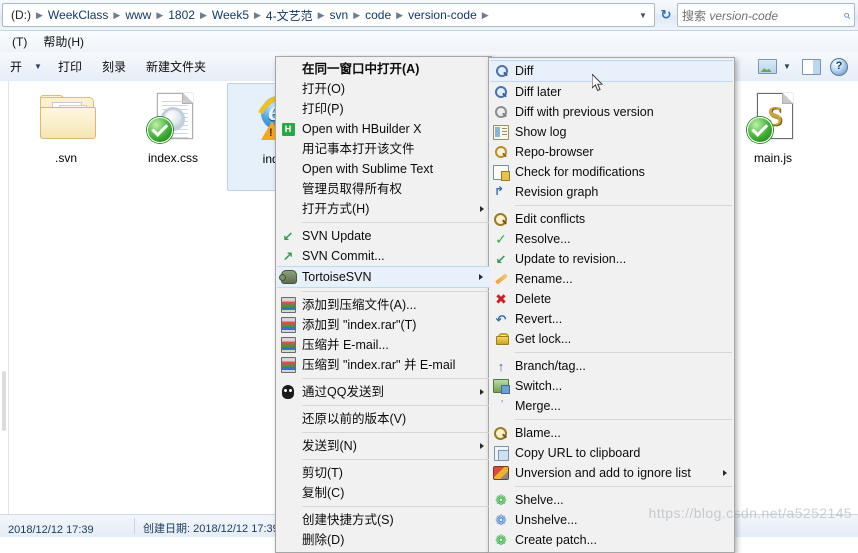 This screenshot has width=858, height=553. I want to click on menu-item: ↱ Revision graph, so click(611, 192).